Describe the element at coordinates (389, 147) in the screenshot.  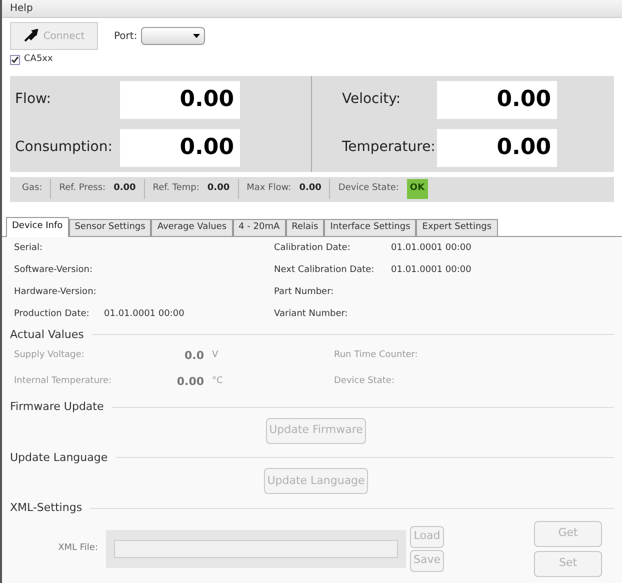
I see `reading-label: Temperature:` at that location.